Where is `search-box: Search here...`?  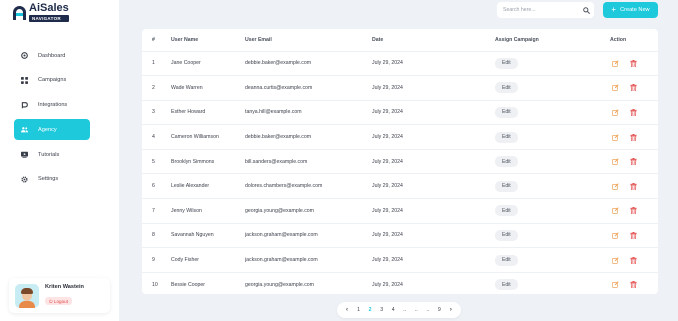 search-box: Search here... is located at coordinates (545, 10).